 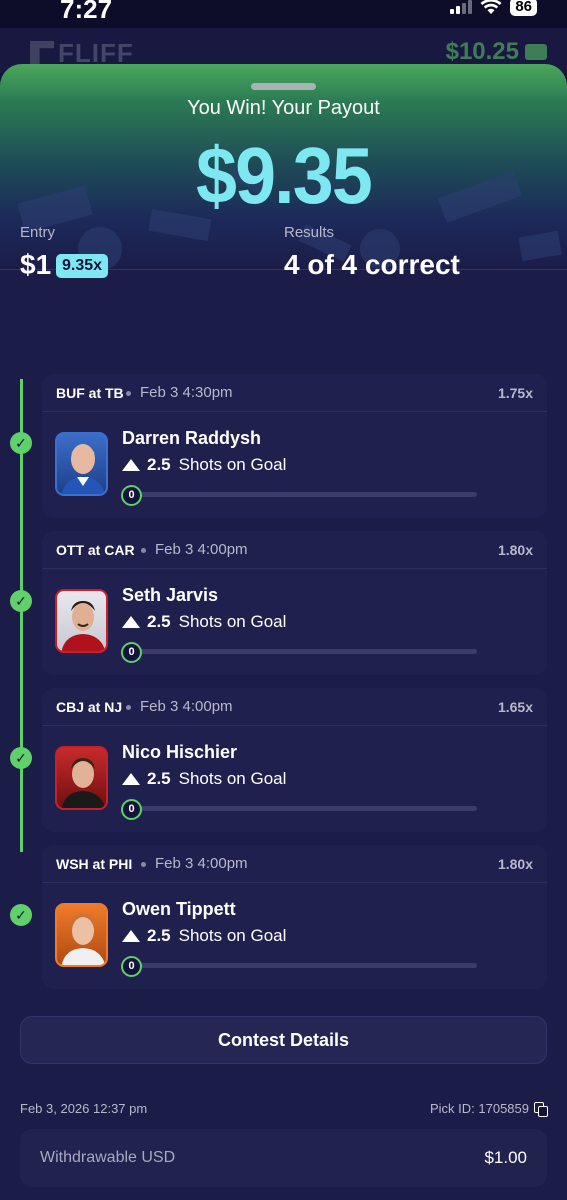 What do you see at coordinates (283, 108) in the screenshot?
I see `payout-title: You Win! Your Payout` at bounding box center [283, 108].